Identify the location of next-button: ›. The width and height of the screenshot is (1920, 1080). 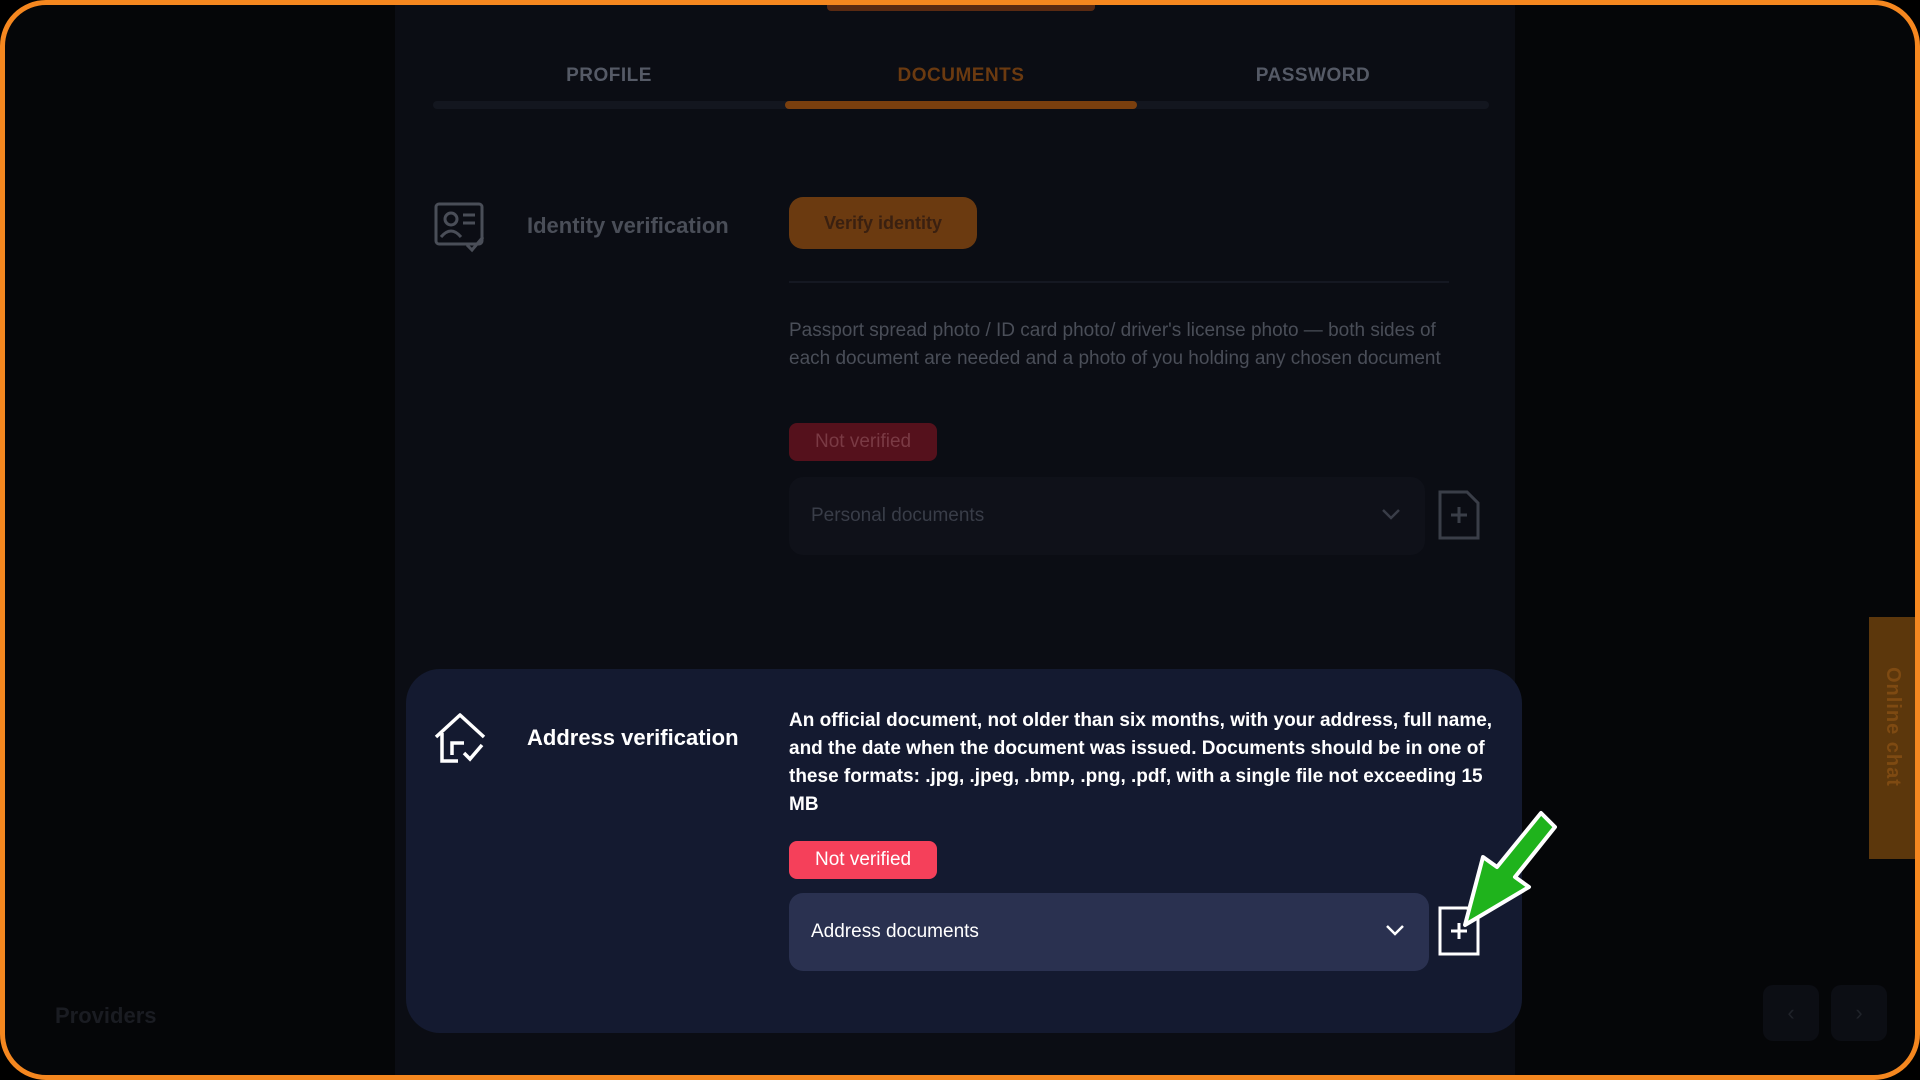
(1859, 1013).